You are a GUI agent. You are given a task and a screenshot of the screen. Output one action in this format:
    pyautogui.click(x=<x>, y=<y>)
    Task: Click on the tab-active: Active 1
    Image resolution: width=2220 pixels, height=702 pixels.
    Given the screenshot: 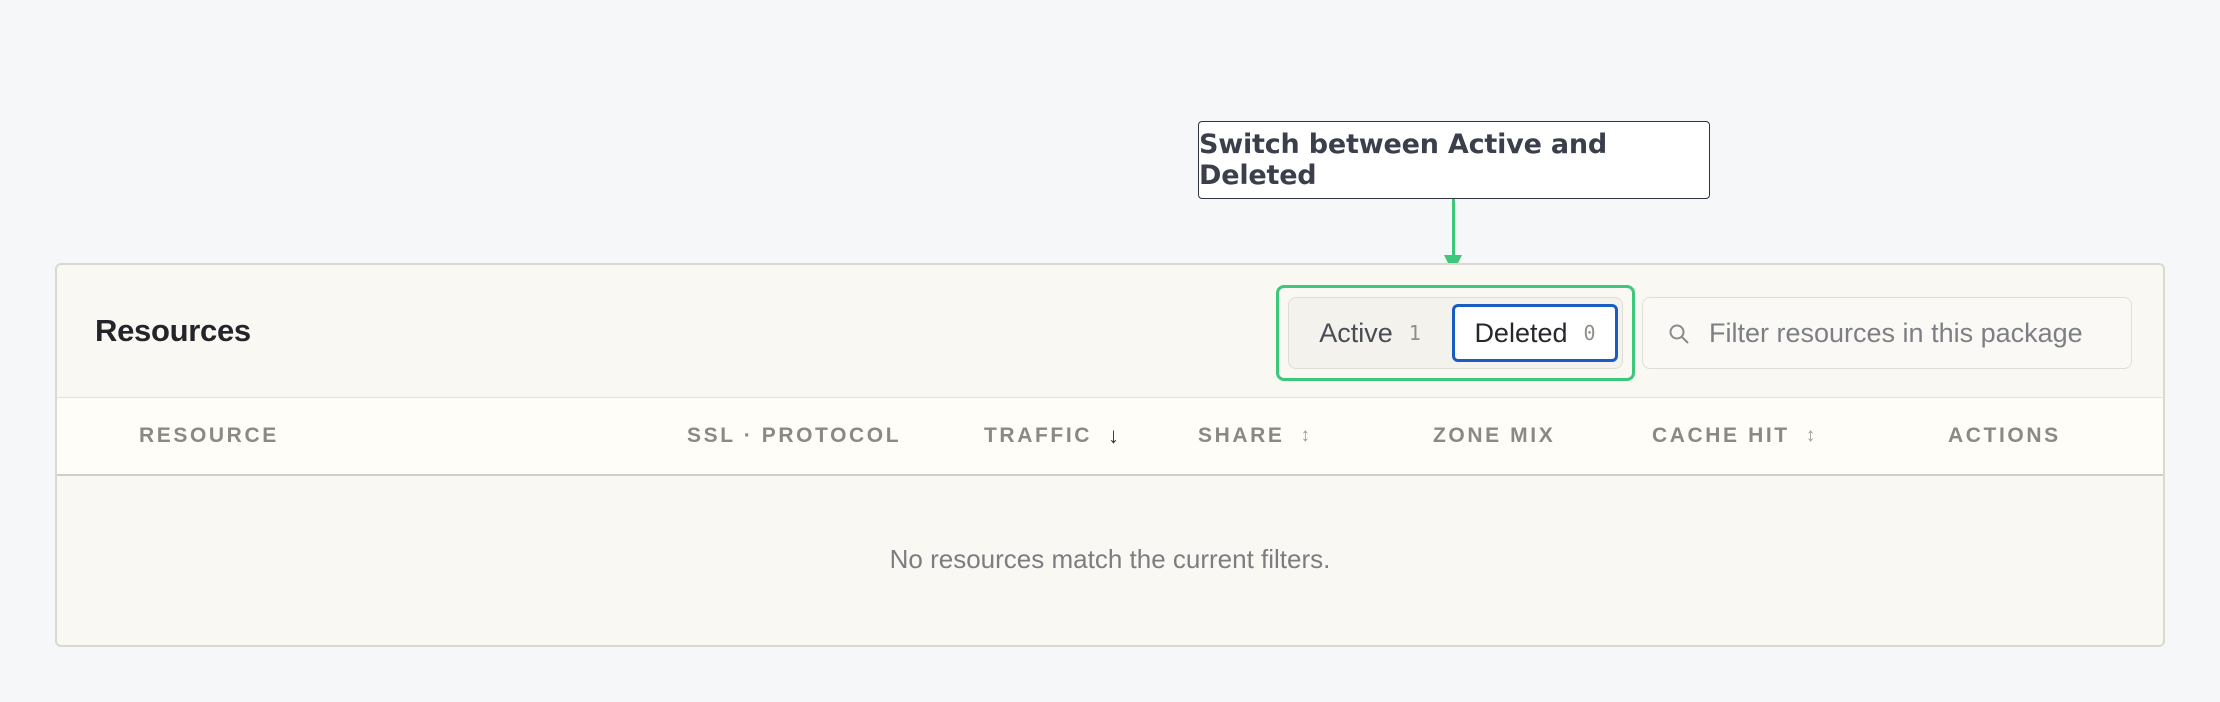 What is the action you would take?
    pyautogui.click(x=1370, y=333)
    